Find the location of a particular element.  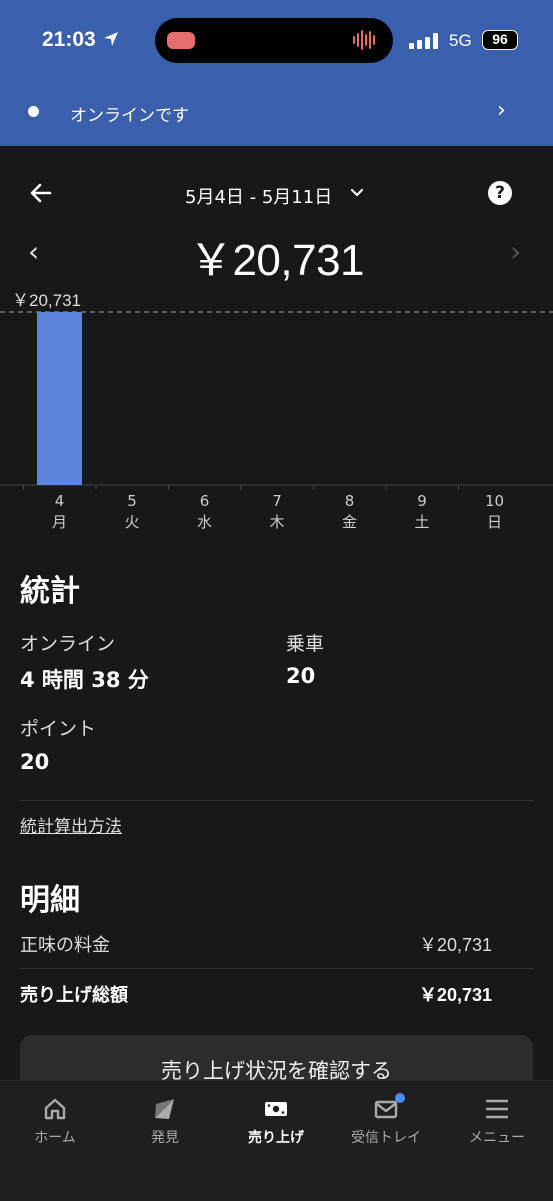

stats-divider is located at coordinates (276, 800).